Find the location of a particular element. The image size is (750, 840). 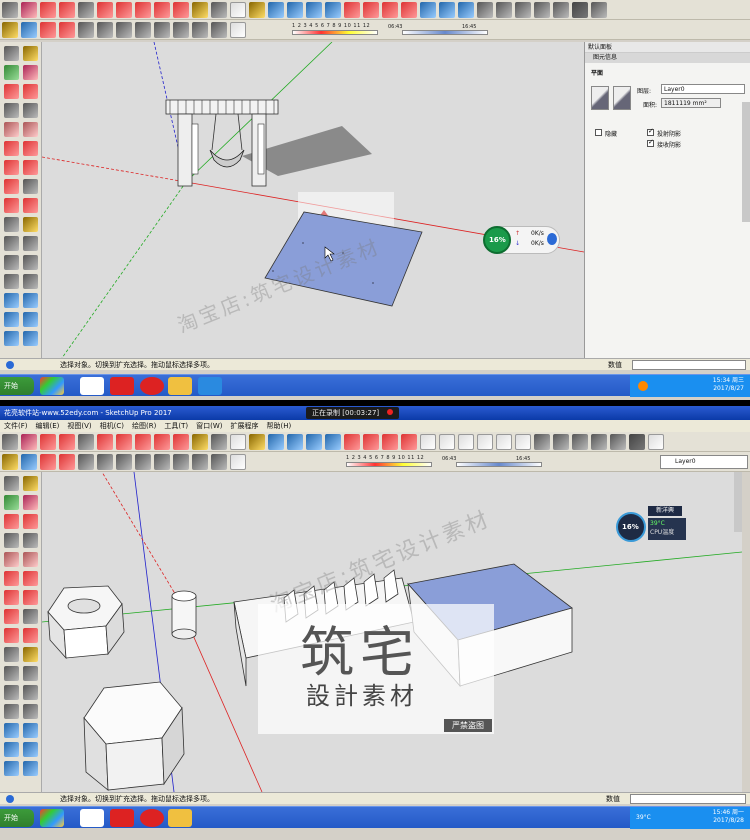

time-bar is located at coordinates (445, 32).